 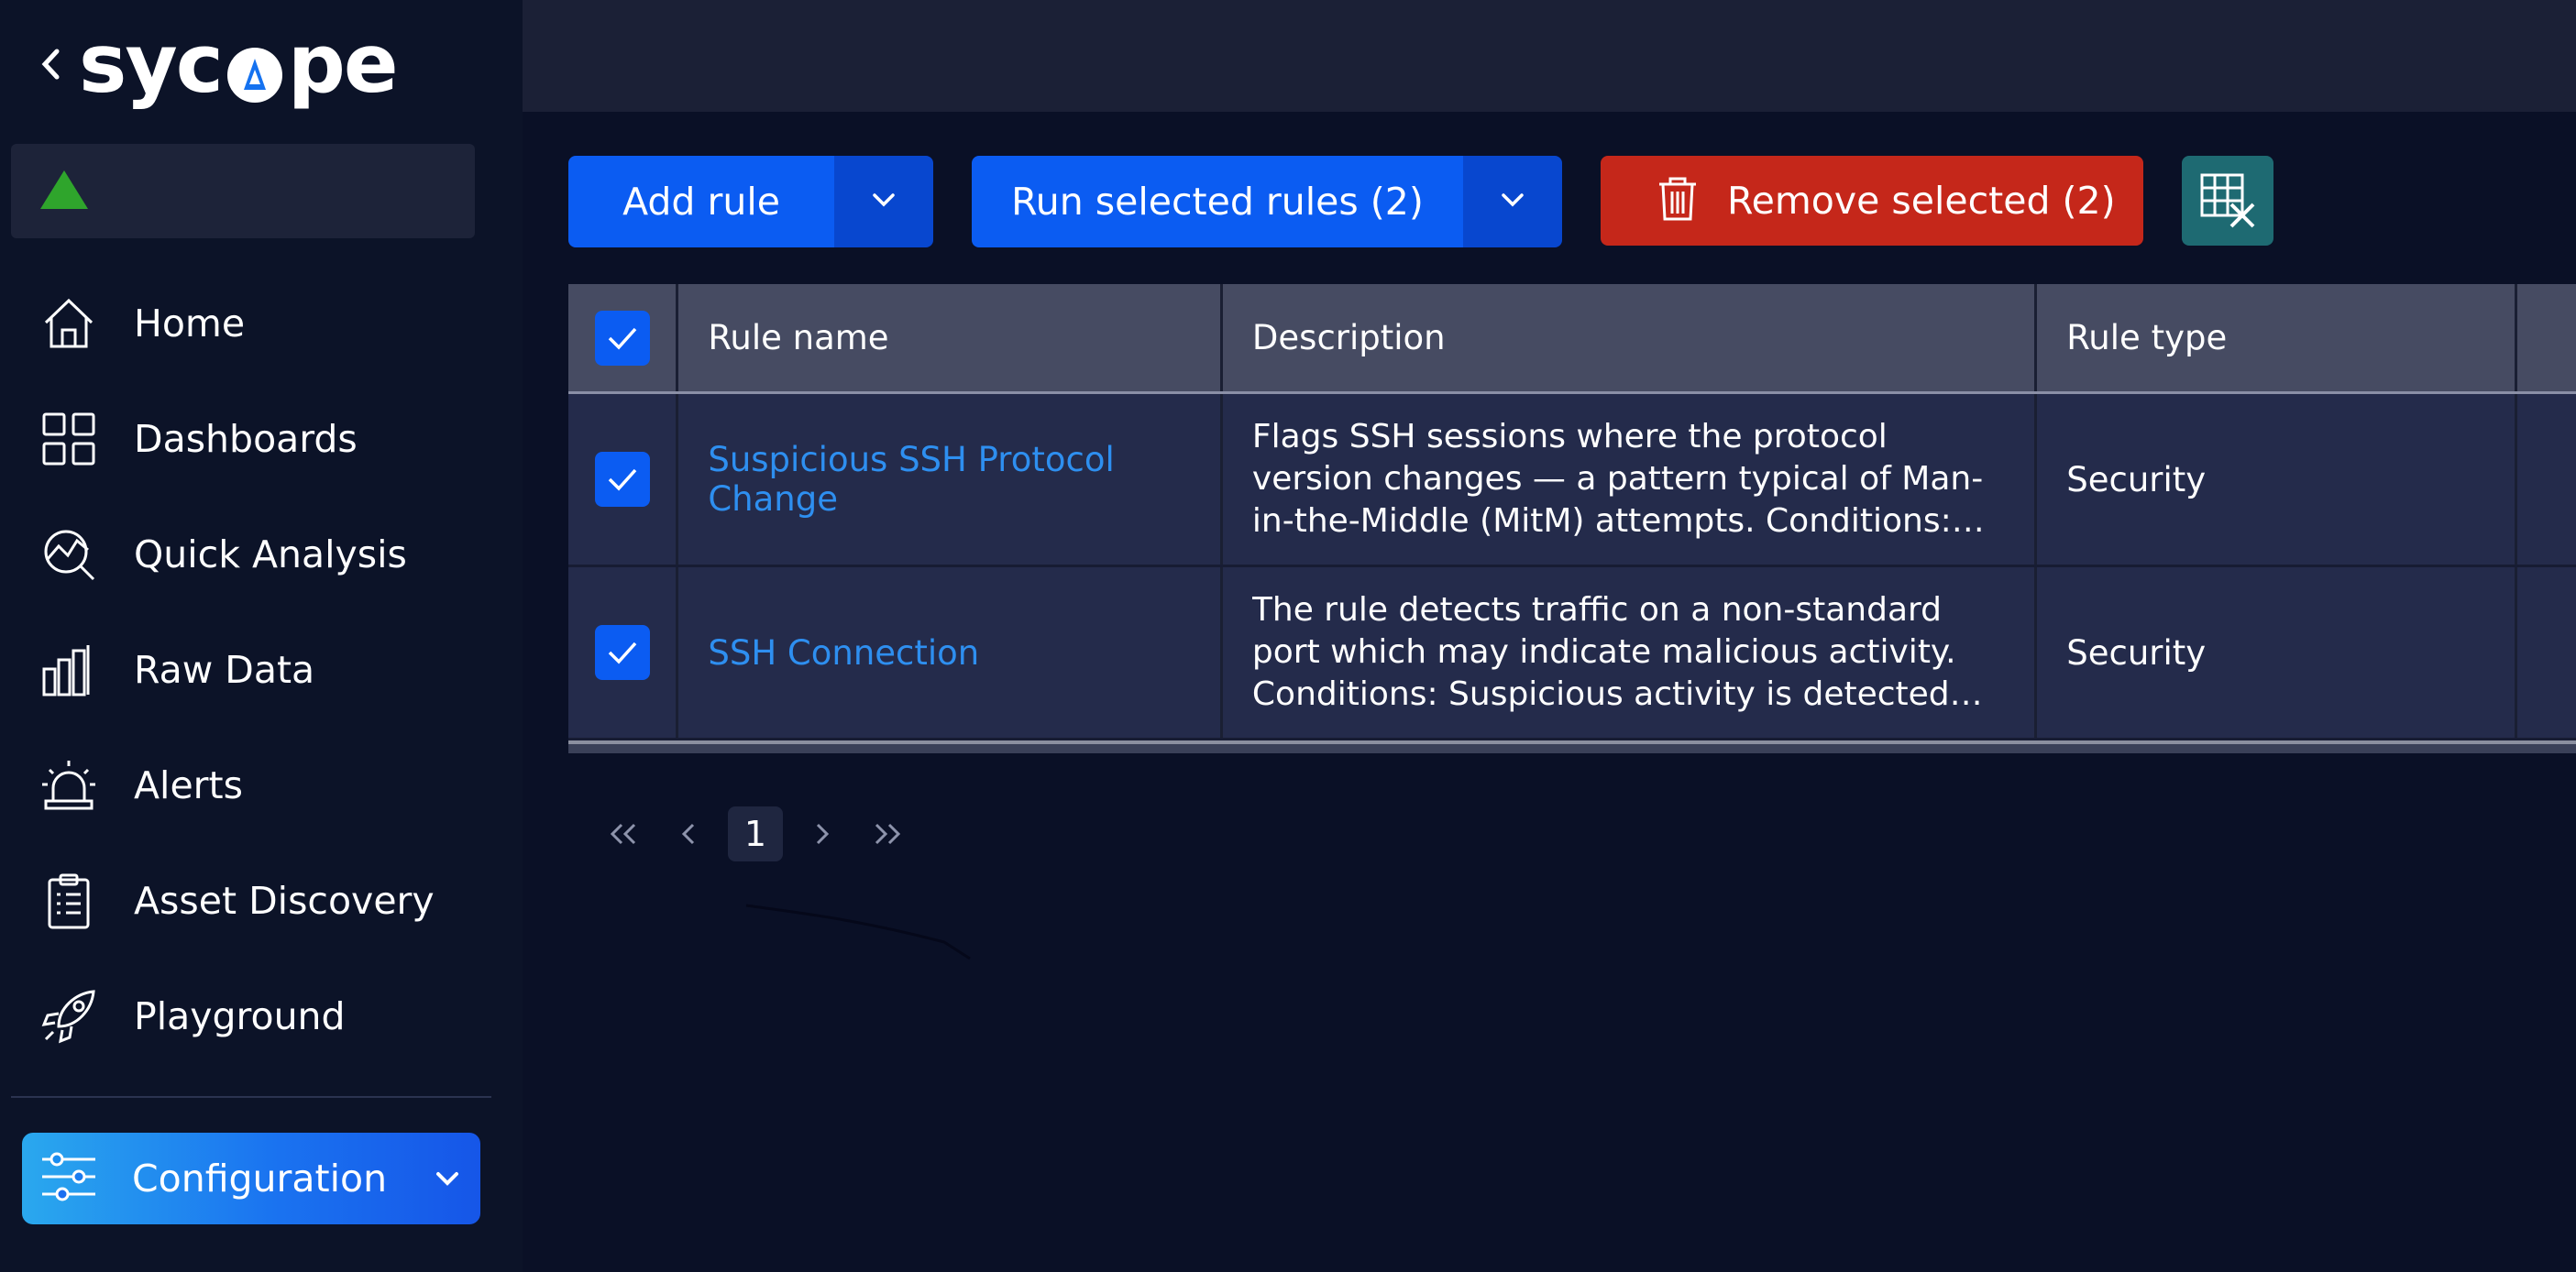 I want to click on add-rule-dropdown-button, so click(x=884, y=202).